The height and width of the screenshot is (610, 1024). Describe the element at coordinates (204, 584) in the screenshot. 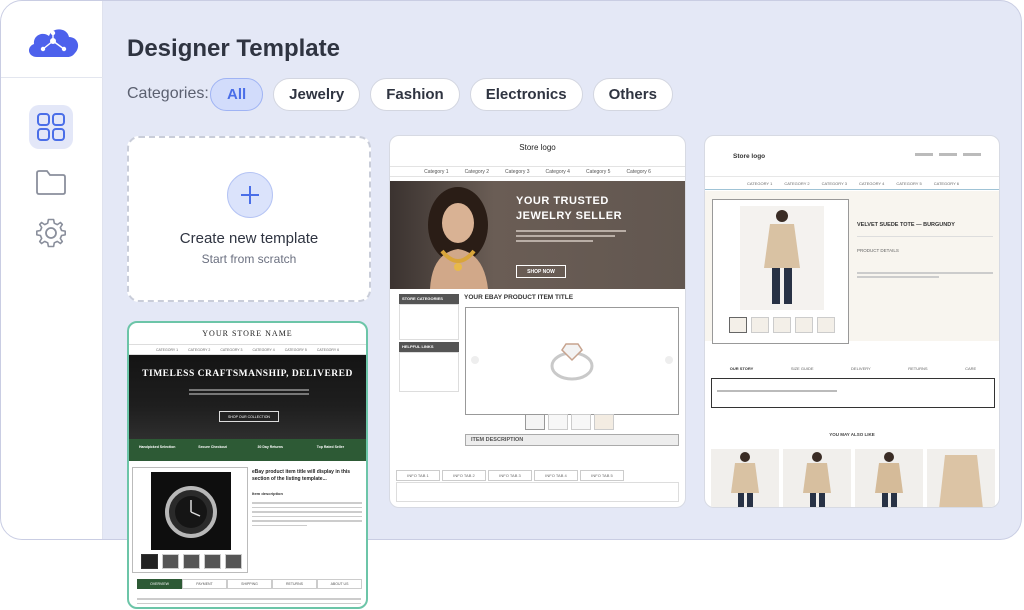

I see `info-tab: PAYMENT` at that location.